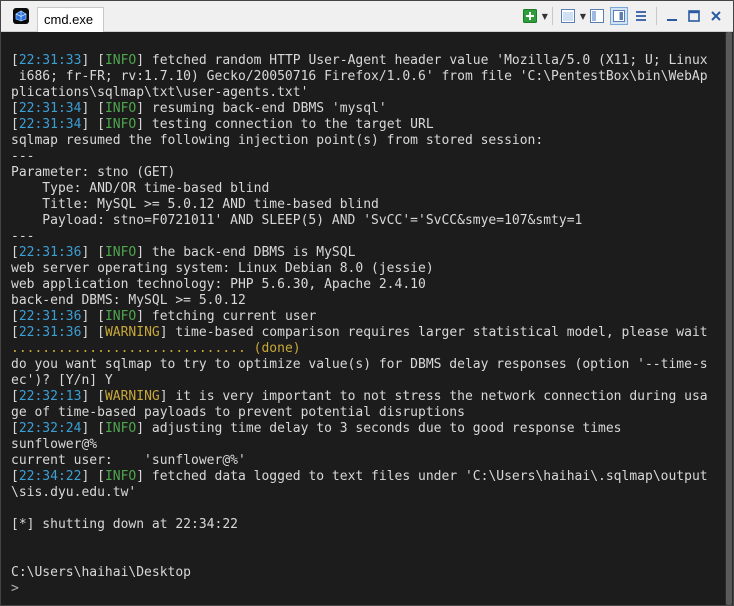 The image size is (734, 606). What do you see at coordinates (234, 316) in the screenshot?
I see `log-message: fetching current user` at bounding box center [234, 316].